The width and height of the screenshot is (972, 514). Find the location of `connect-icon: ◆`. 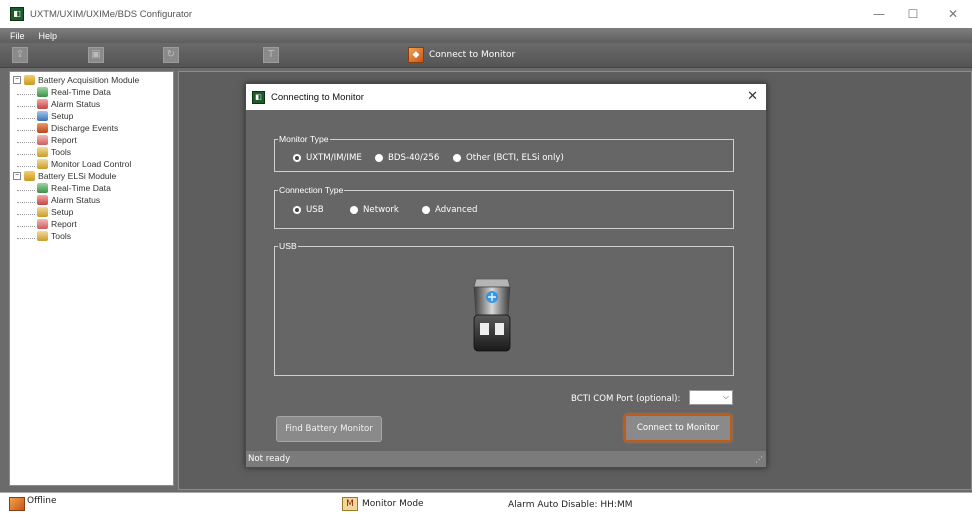

connect-icon: ◆ is located at coordinates (416, 55).